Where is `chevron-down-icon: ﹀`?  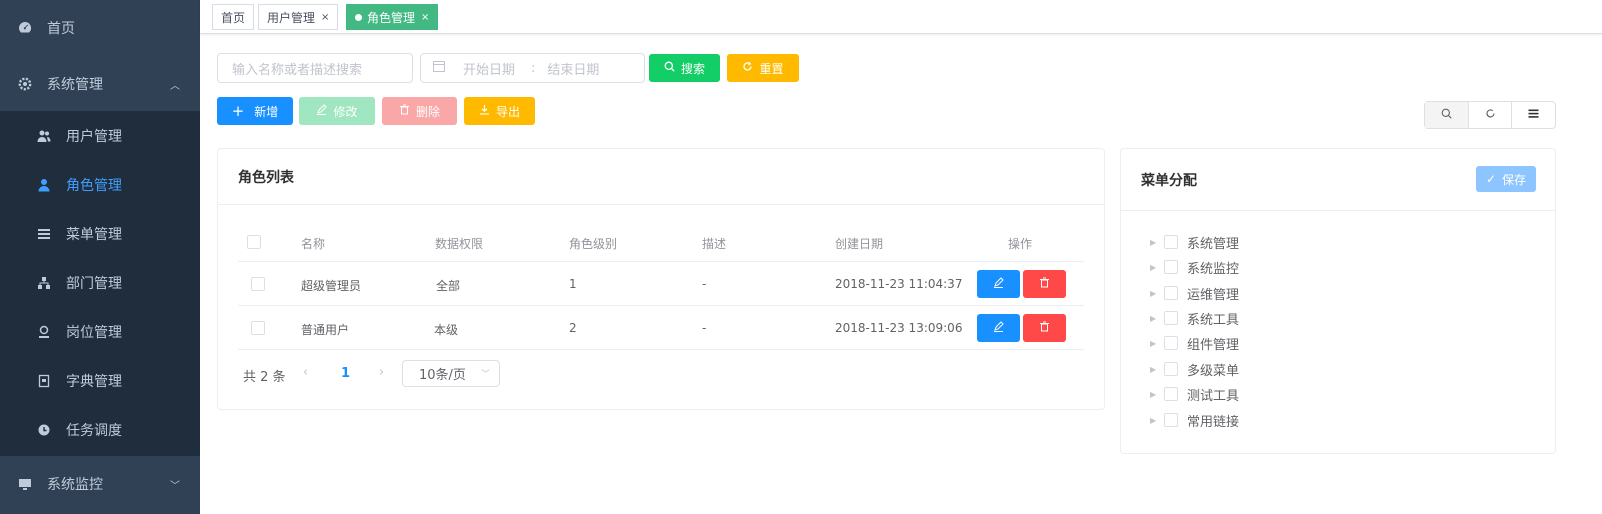
chevron-down-icon: ﹀ is located at coordinates (175, 486).